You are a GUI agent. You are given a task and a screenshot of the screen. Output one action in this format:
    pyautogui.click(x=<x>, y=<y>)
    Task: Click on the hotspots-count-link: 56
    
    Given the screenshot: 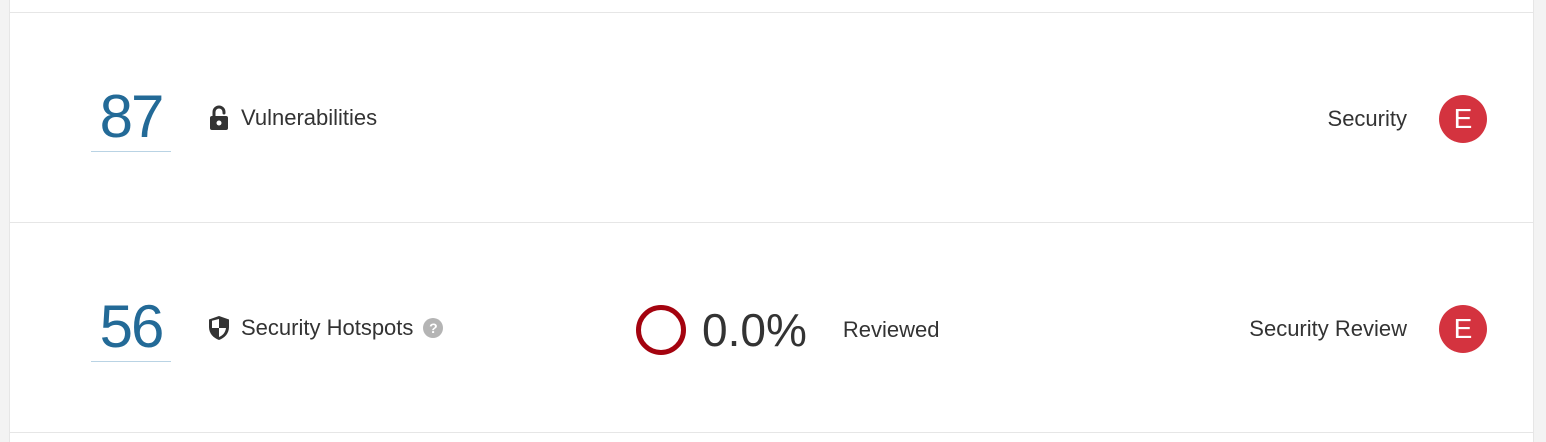 What is the action you would take?
    pyautogui.click(x=131, y=329)
    